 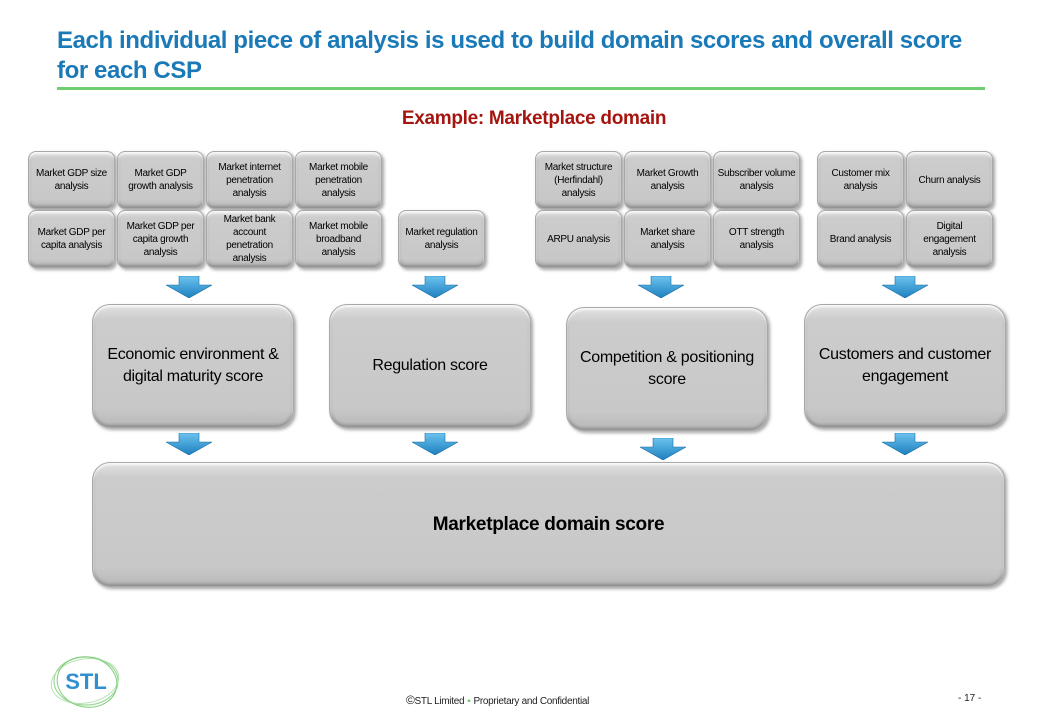 I want to click on analysis-box-market-mobile-penetration: Market mobile penetration analysis, so click(x=338, y=180).